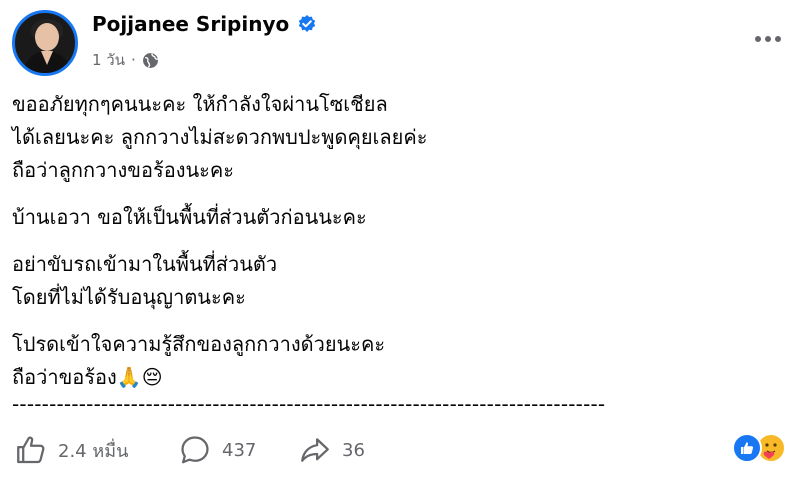 The height and width of the screenshot is (479, 800). What do you see at coordinates (125, 60) in the screenshot?
I see `post-meta: 1 วัน ·` at bounding box center [125, 60].